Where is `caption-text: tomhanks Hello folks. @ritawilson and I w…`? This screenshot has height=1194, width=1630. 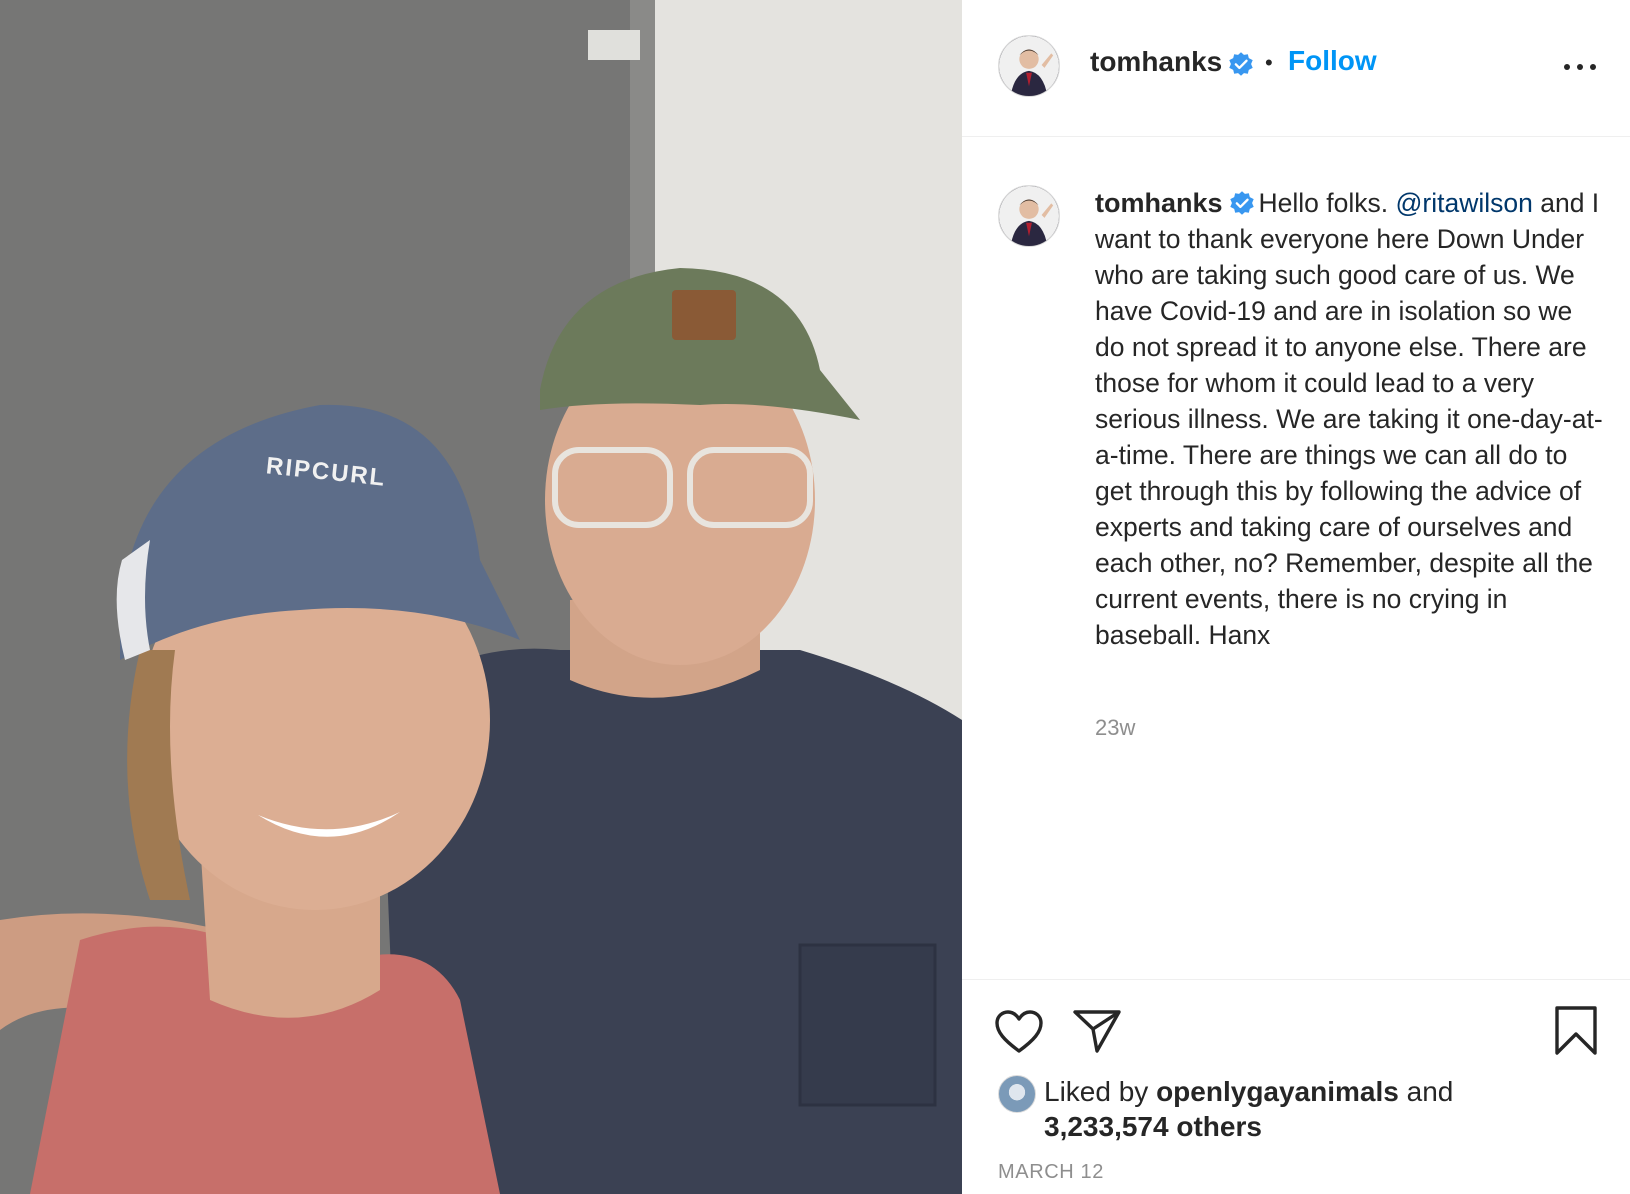
caption-text: tomhanks Hello folks. @ritawilson and I w… is located at coordinates (1350, 419).